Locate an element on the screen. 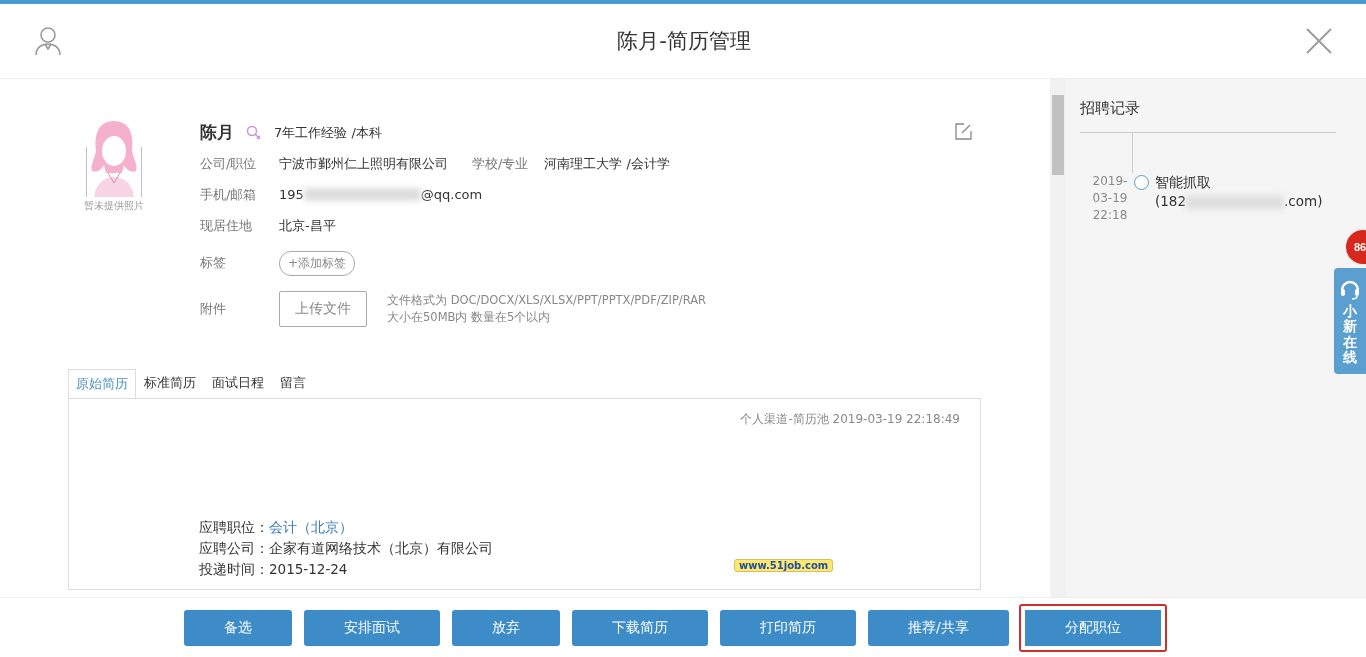  close-icon is located at coordinates (1319, 41).